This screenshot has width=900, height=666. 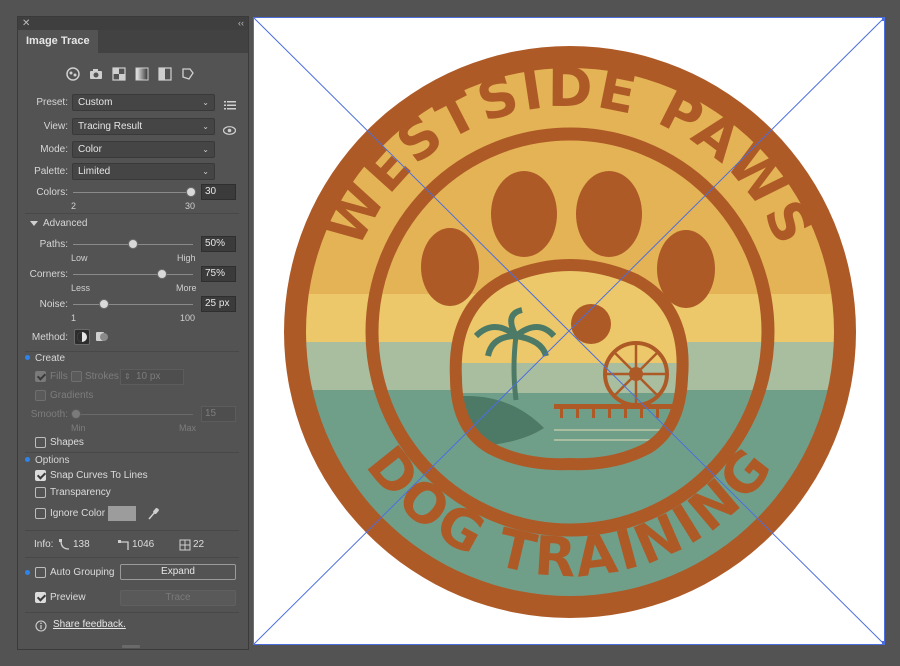 What do you see at coordinates (133, 23) in the screenshot?
I see `panel-titlebar: ✕ ‹‹` at bounding box center [133, 23].